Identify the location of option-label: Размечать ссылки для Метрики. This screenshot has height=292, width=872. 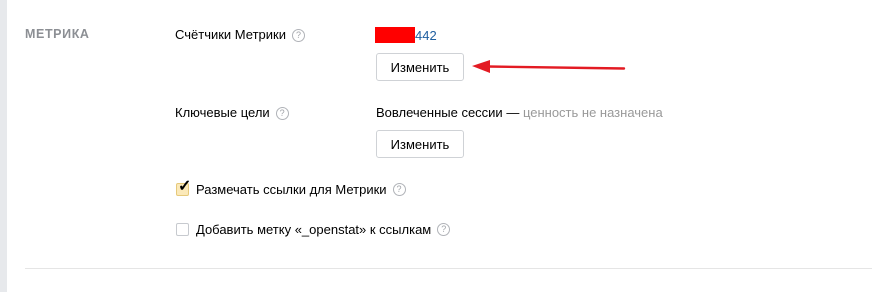
(291, 189).